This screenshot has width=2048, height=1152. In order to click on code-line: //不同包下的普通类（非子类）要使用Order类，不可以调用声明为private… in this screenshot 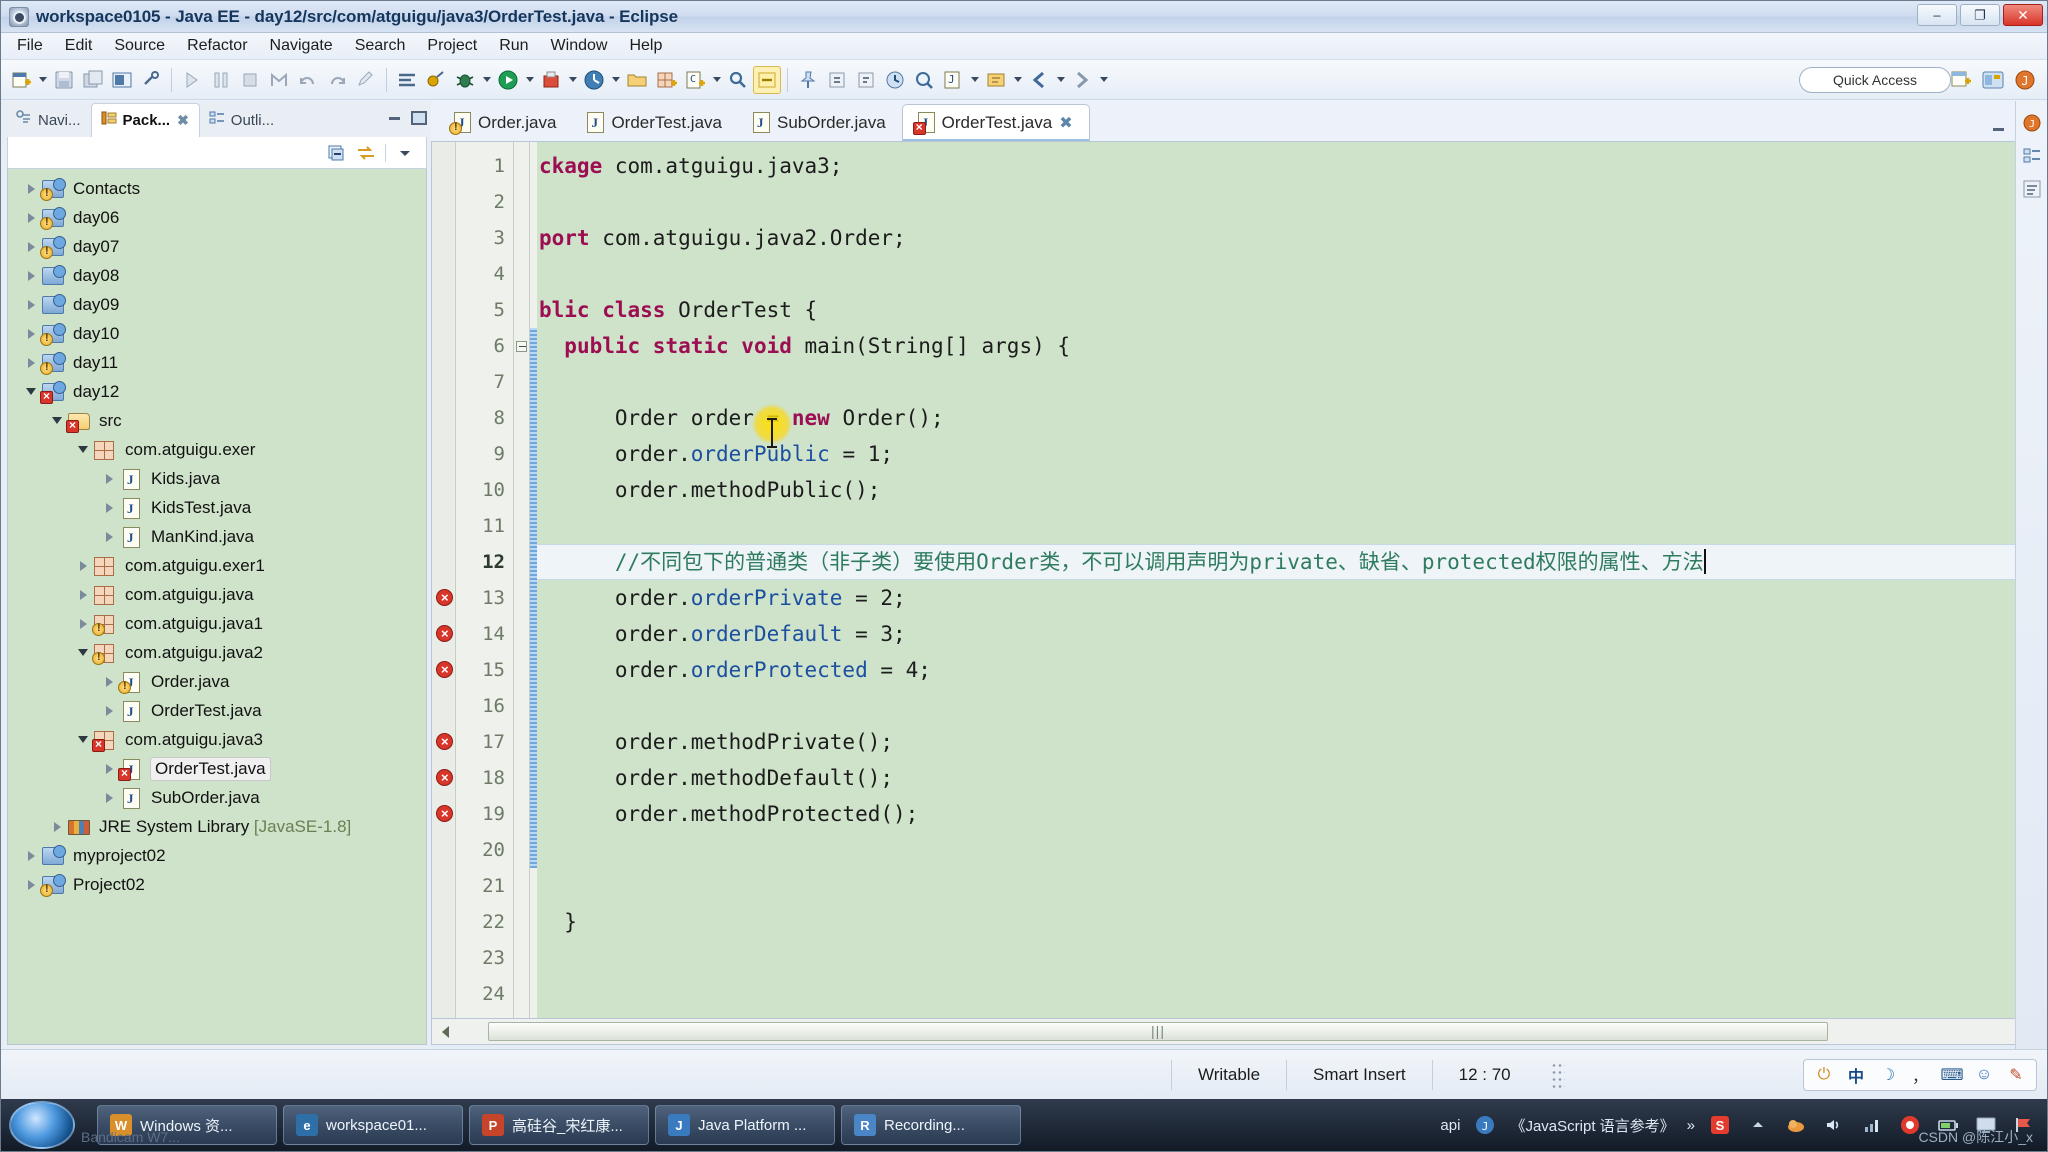, I will do `click(1289, 562)`.